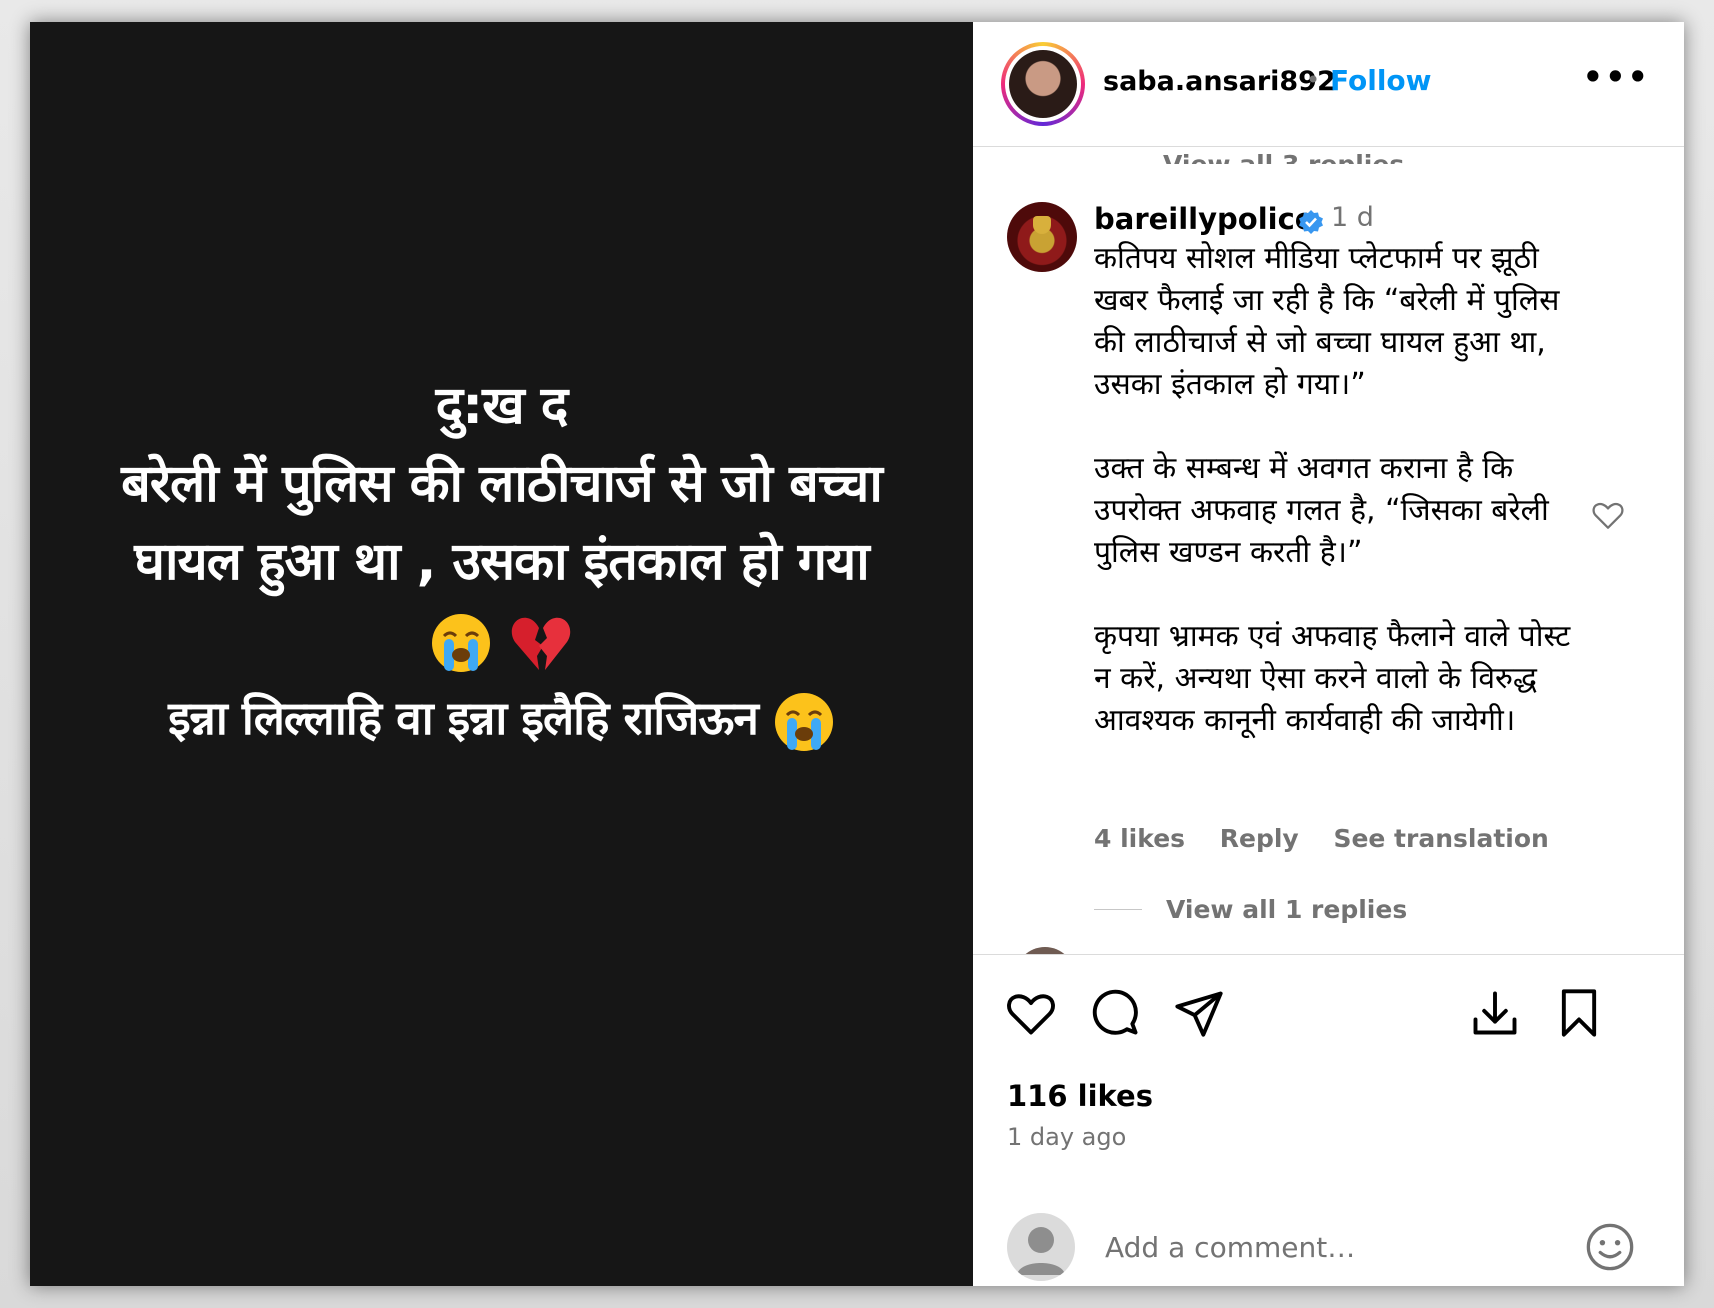 The width and height of the screenshot is (1714, 1308). Describe the element at coordinates (1283, 157) in the screenshot. I see `previous-view-replies-label: View all 3 replies` at that location.